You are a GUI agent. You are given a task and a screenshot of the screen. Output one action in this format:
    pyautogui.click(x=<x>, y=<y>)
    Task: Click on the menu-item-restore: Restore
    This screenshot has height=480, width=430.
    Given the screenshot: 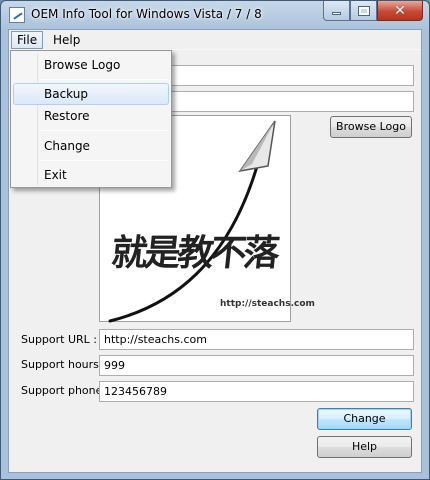 What is the action you would take?
    pyautogui.click(x=91, y=116)
    